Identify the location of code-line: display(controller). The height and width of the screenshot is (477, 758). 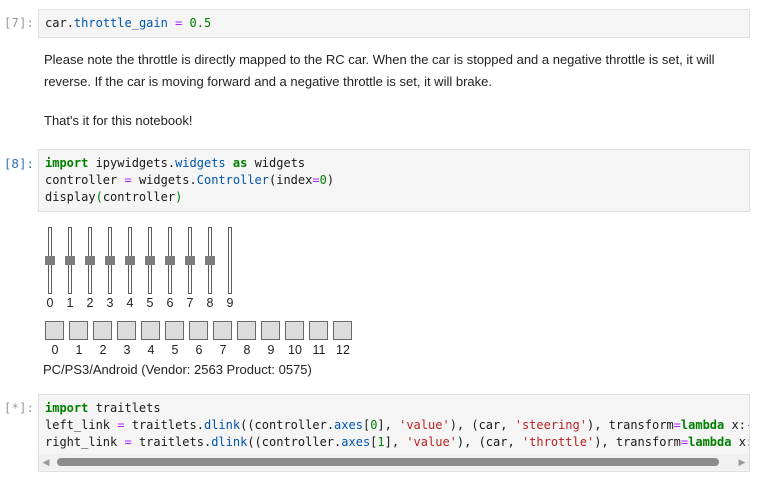
(113, 197).